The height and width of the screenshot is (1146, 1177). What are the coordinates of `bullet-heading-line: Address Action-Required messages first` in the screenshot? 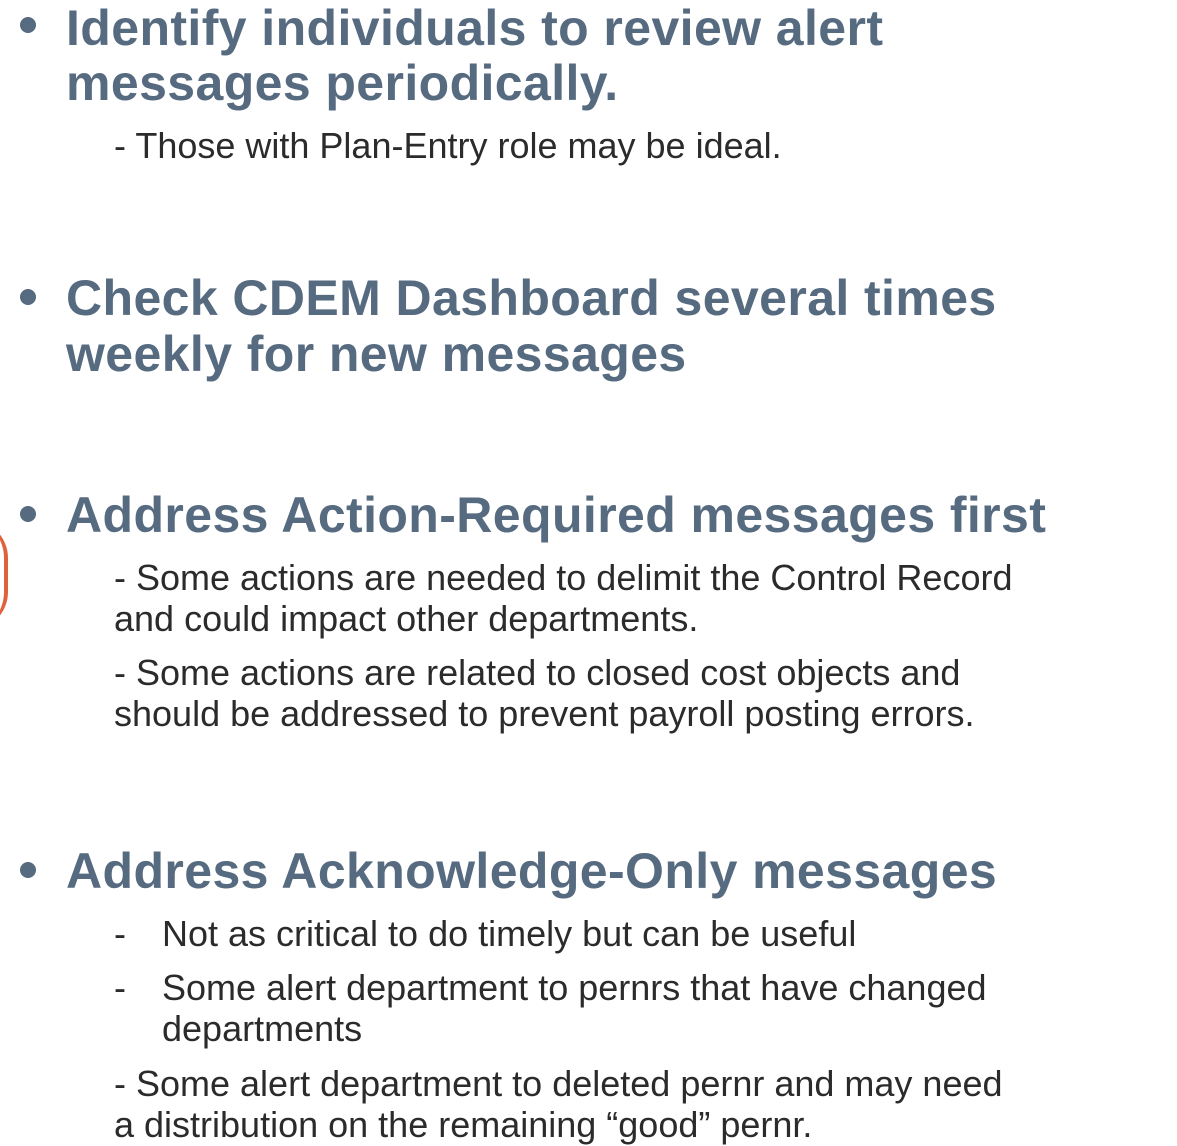 It's located at (556, 515).